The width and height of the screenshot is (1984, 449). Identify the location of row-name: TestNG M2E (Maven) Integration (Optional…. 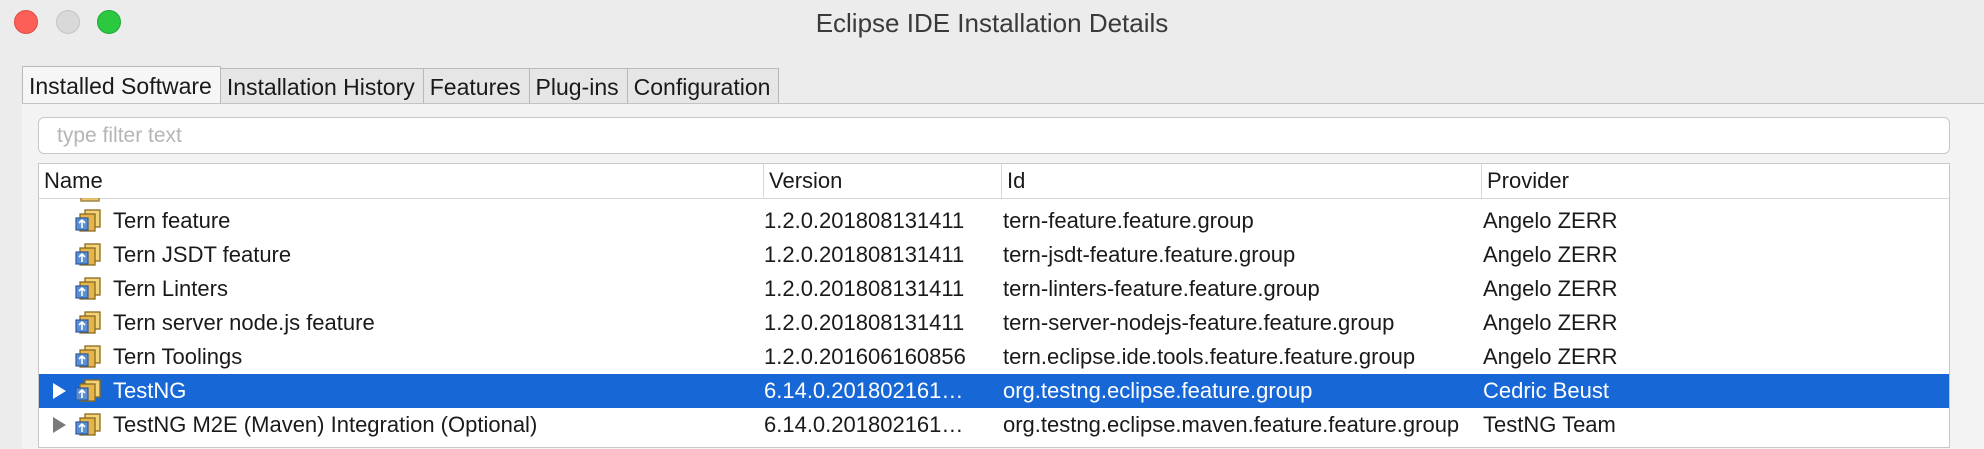
(325, 424).